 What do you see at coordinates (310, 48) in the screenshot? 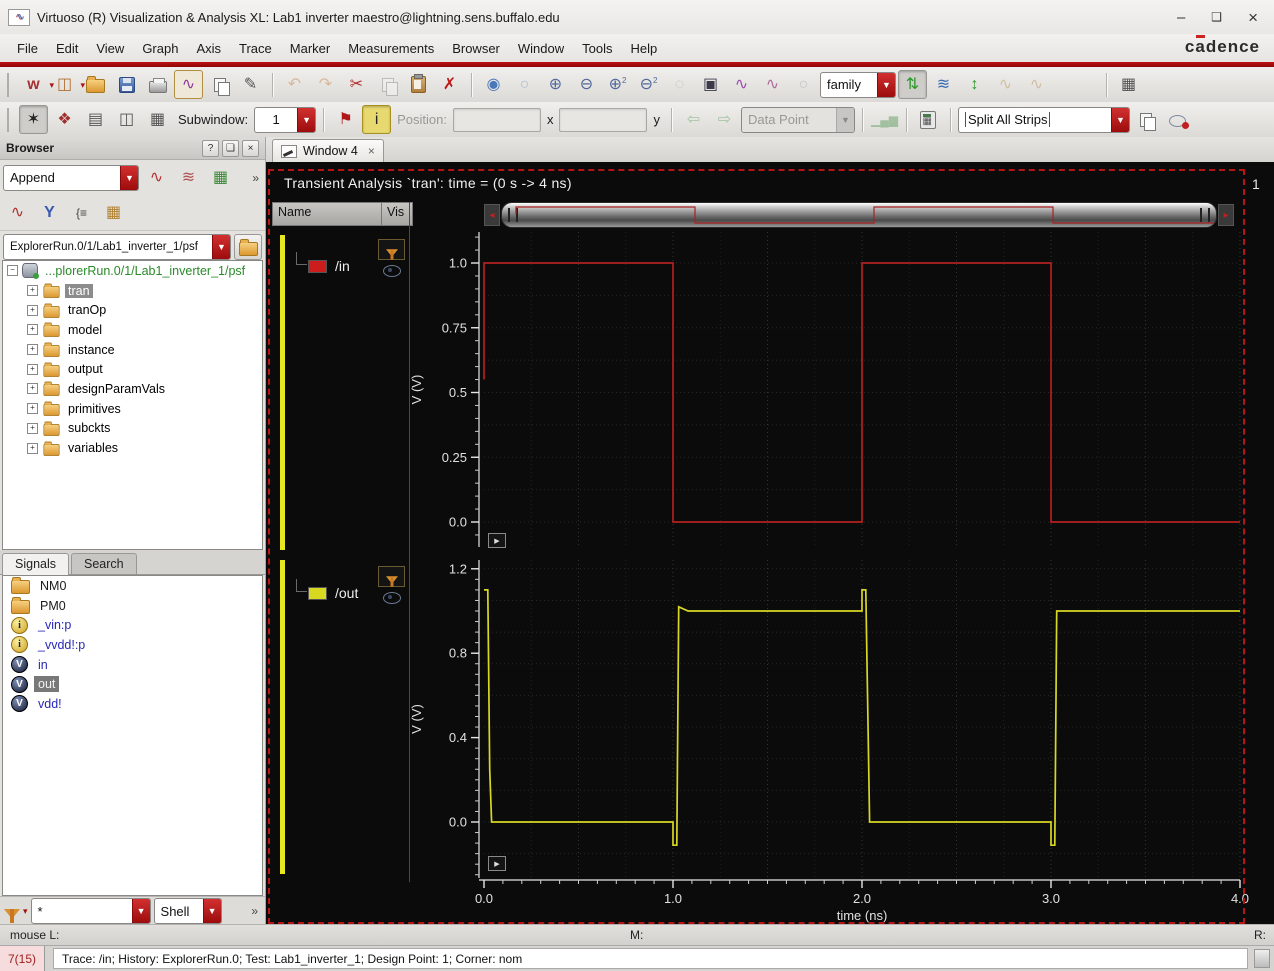
I see `menu-marker: Marker` at bounding box center [310, 48].